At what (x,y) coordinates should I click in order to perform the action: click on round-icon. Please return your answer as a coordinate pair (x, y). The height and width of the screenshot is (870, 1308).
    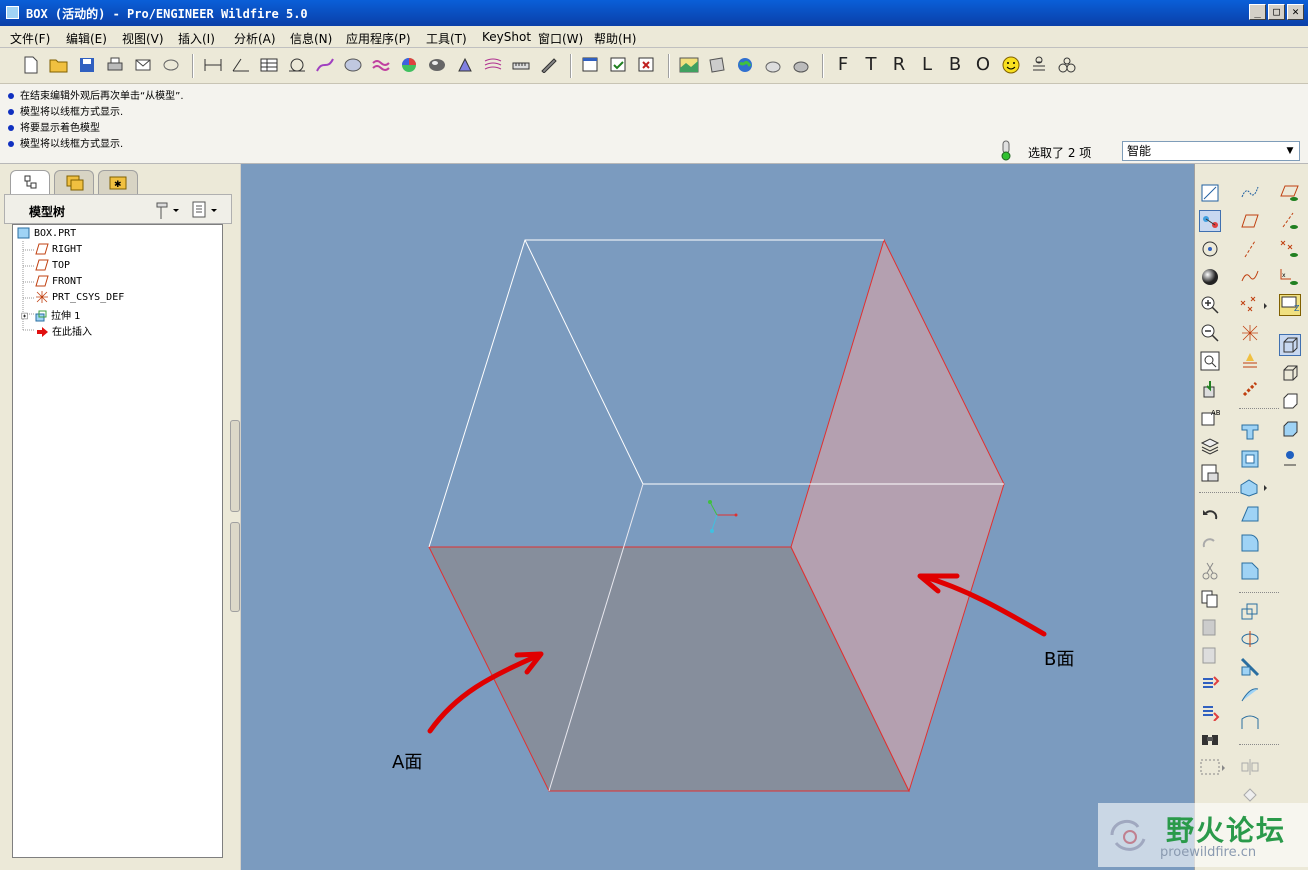
    Looking at the image, I should click on (1250, 543).